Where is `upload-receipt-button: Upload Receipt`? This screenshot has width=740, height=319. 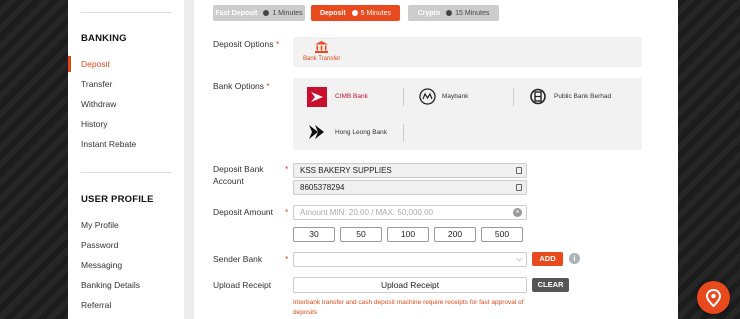 upload-receipt-button: Upload Receipt is located at coordinates (410, 285).